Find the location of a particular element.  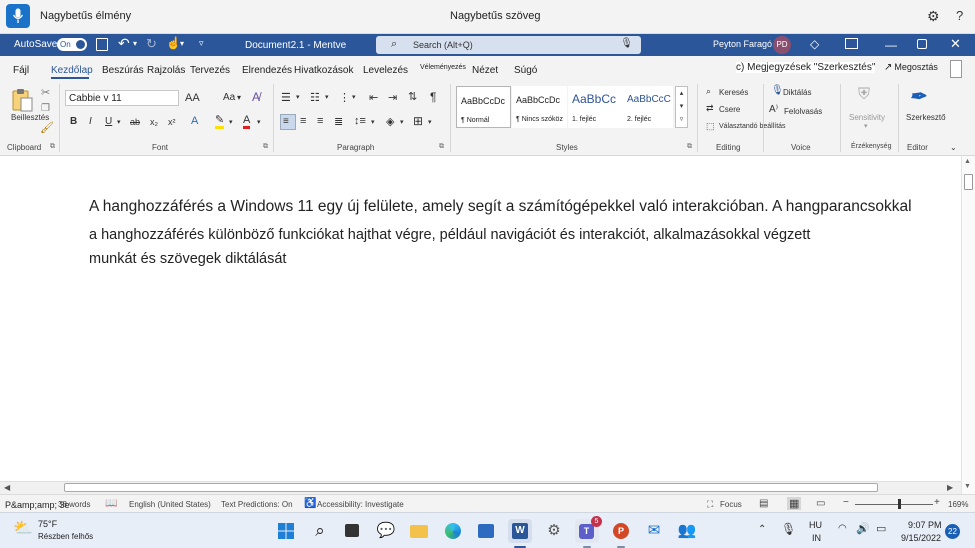

zoom-slider-thumb is located at coordinates (899, 504).